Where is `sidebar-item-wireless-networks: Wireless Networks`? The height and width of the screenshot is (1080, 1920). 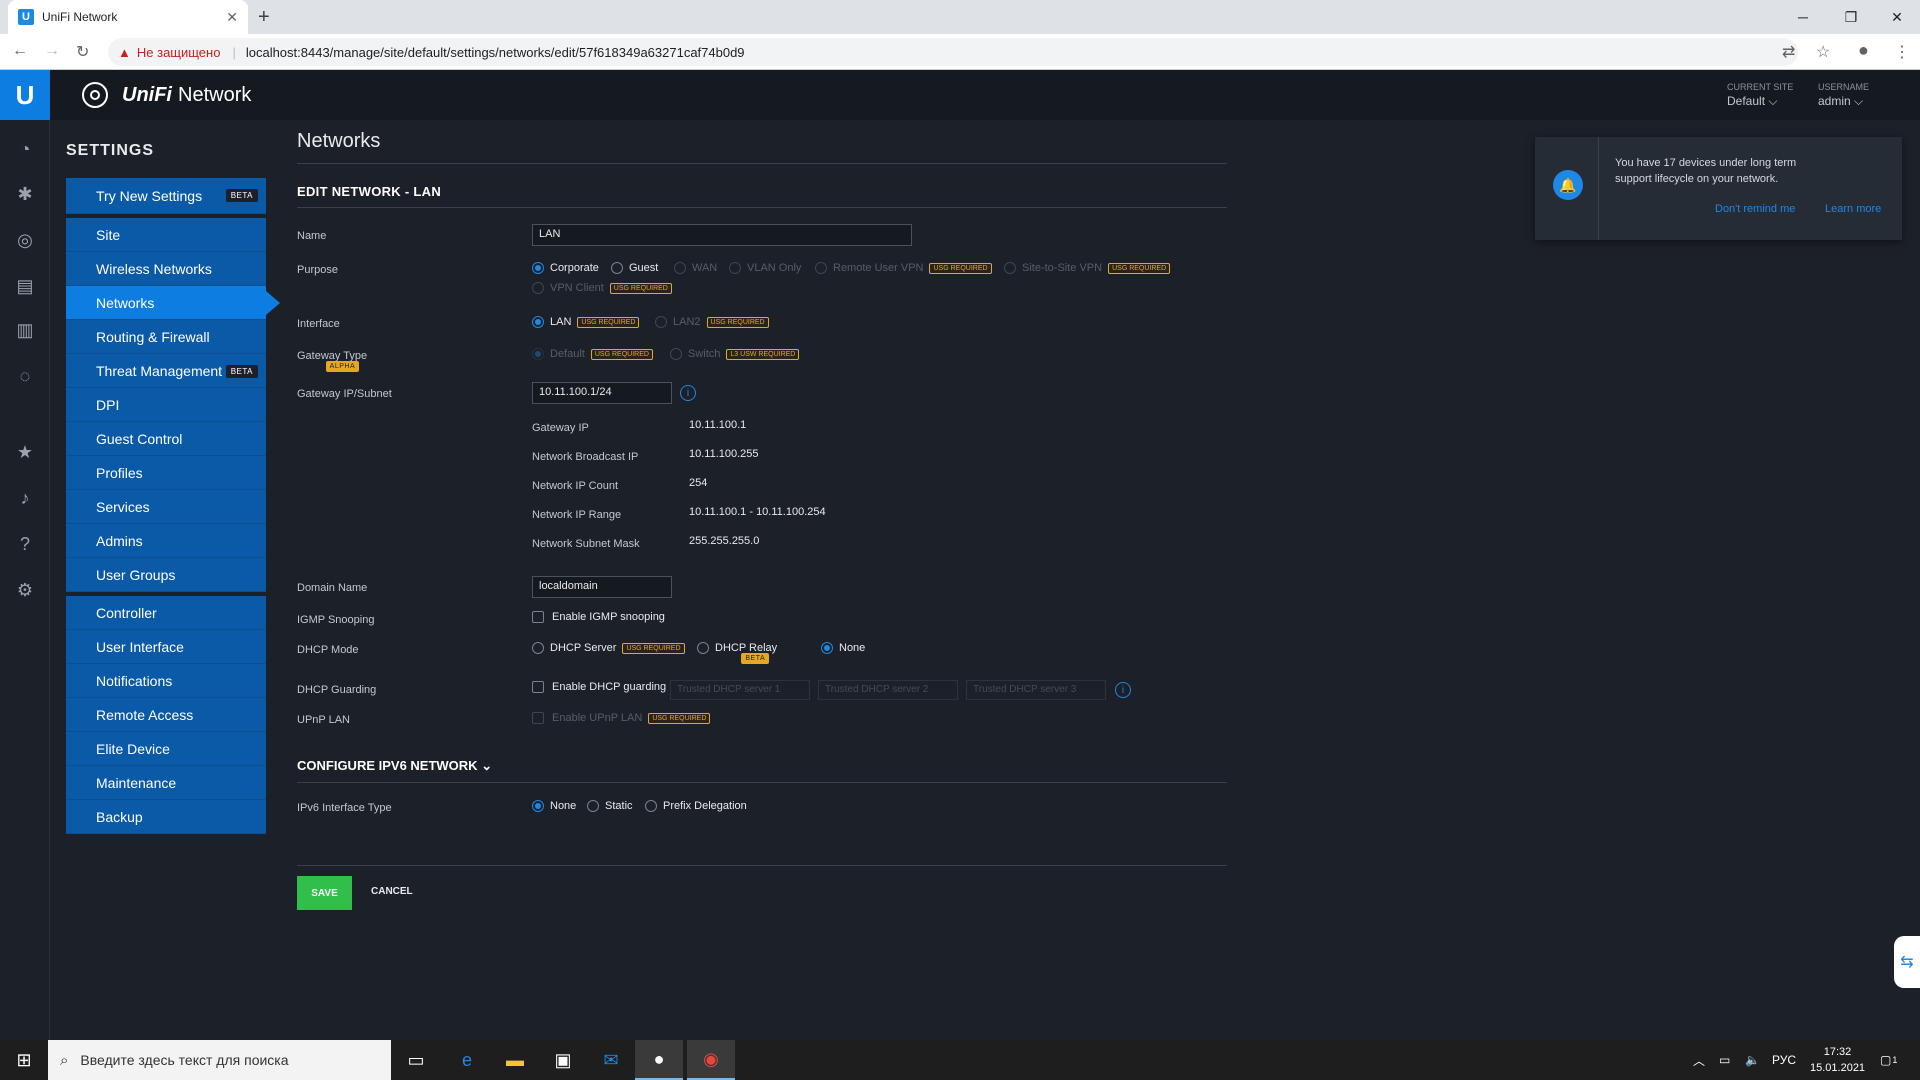 sidebar-item-wireless-networks: Wireless Networks is located at coordinates (166, 269).